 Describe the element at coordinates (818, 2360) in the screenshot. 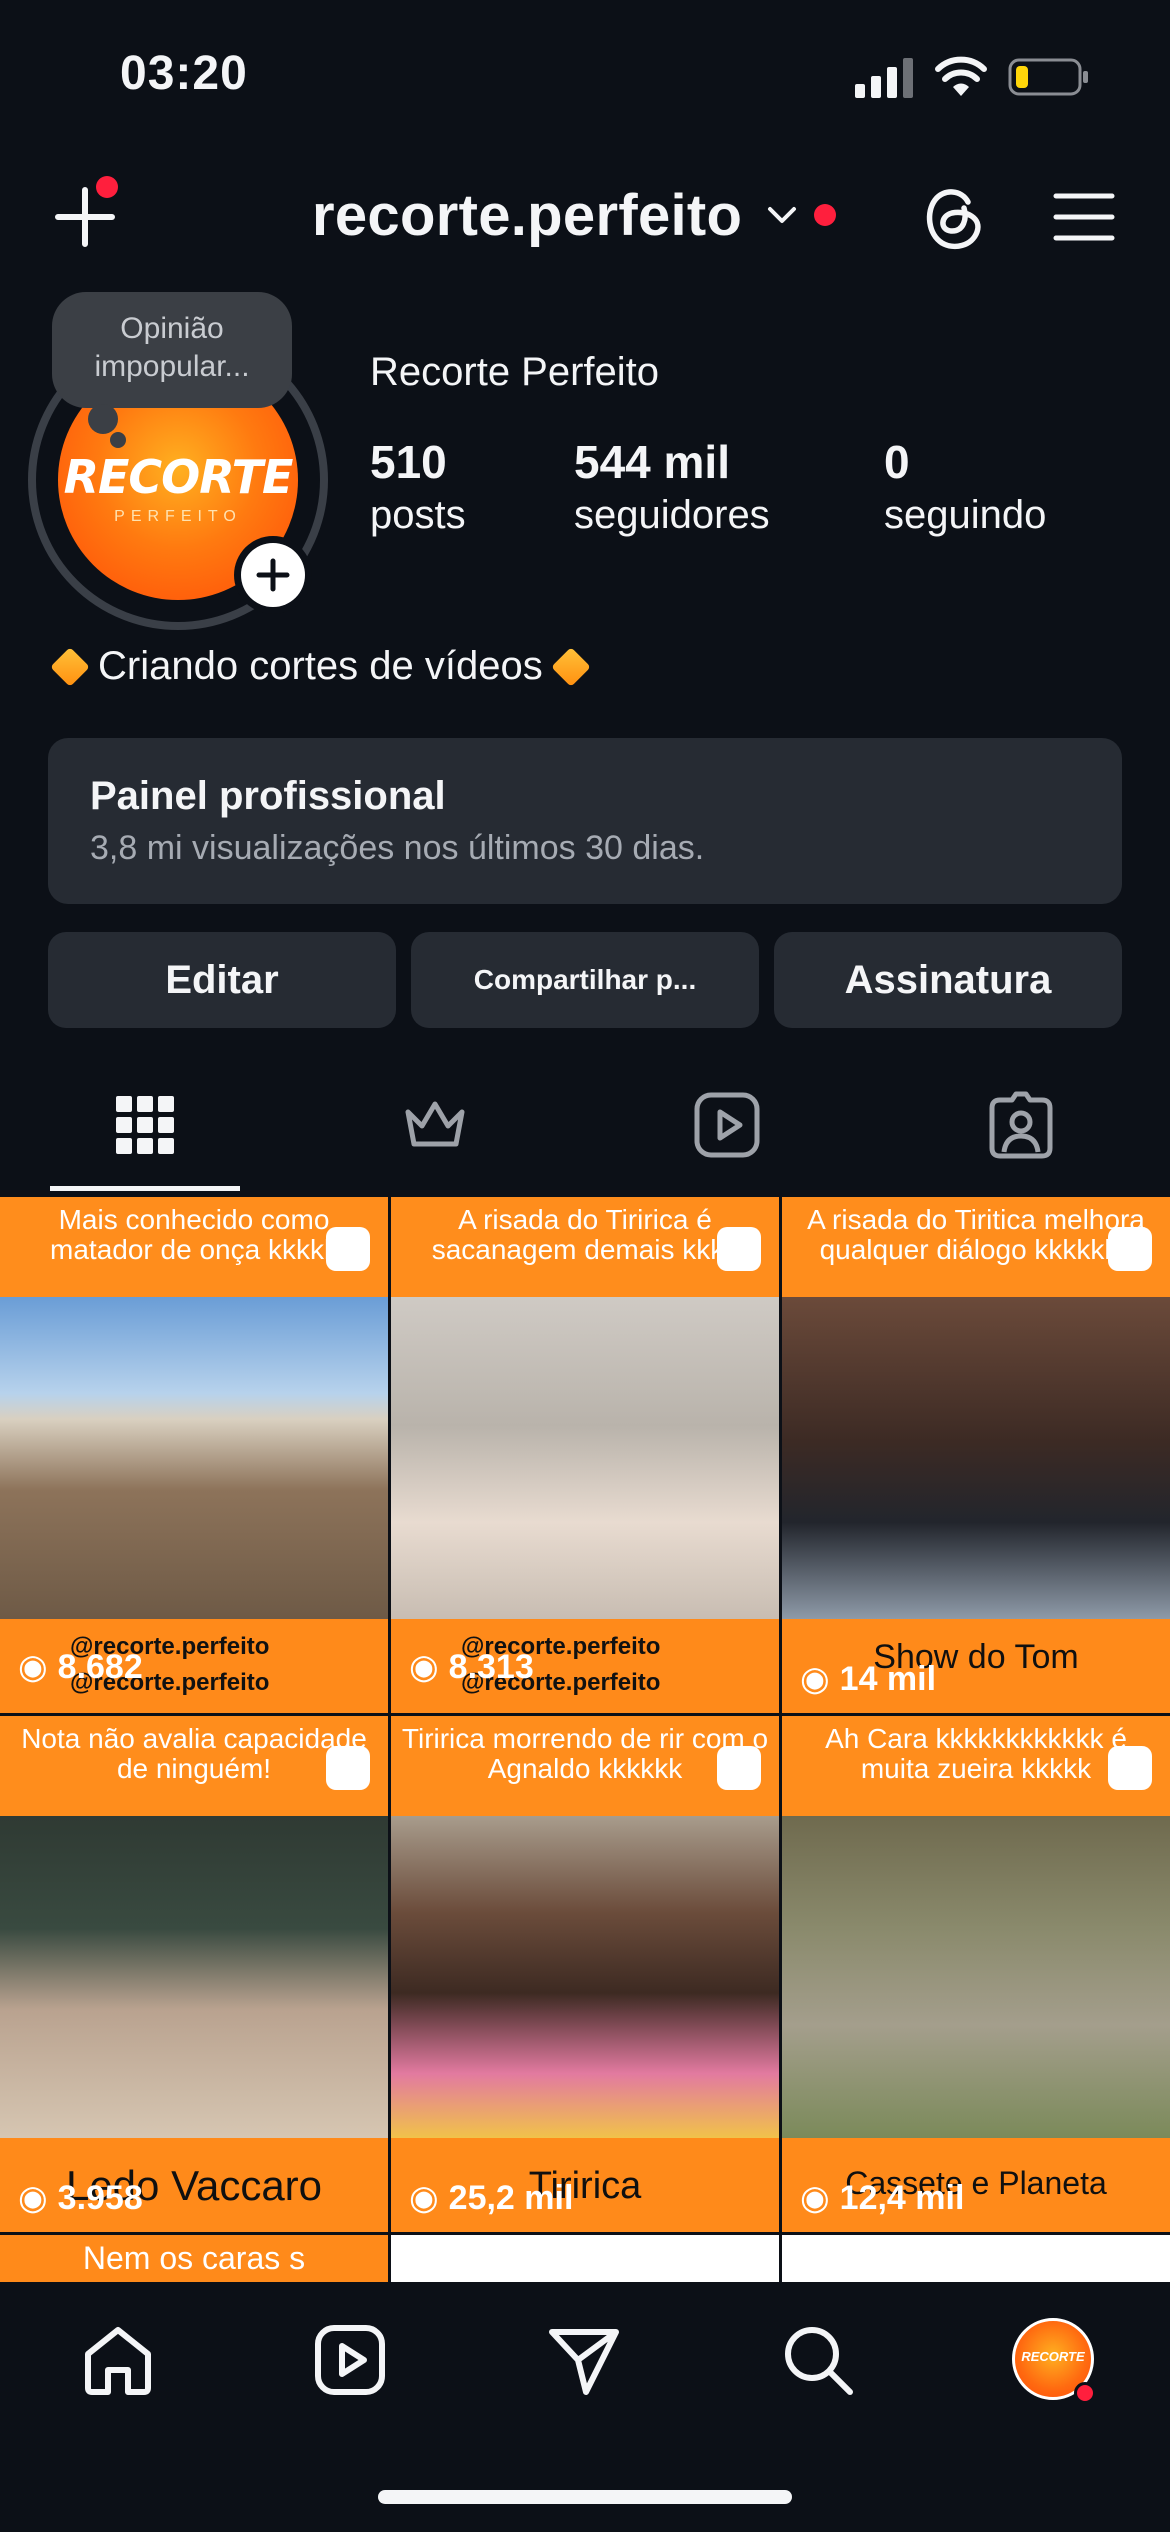

I see `search-icon` at that location.